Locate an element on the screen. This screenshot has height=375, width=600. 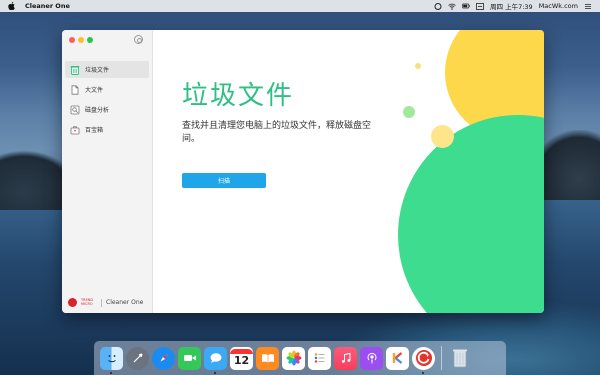
safari-icon is located at coordinates (163, 358).